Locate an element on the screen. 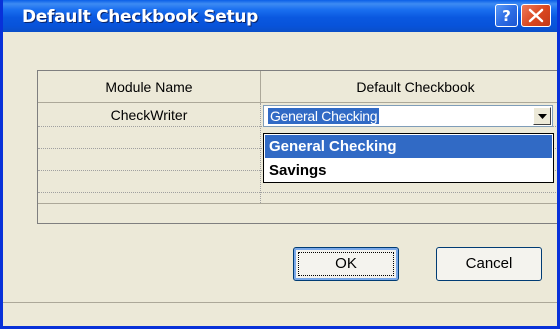  focus-rectangle is located at coordinates (346, 264).